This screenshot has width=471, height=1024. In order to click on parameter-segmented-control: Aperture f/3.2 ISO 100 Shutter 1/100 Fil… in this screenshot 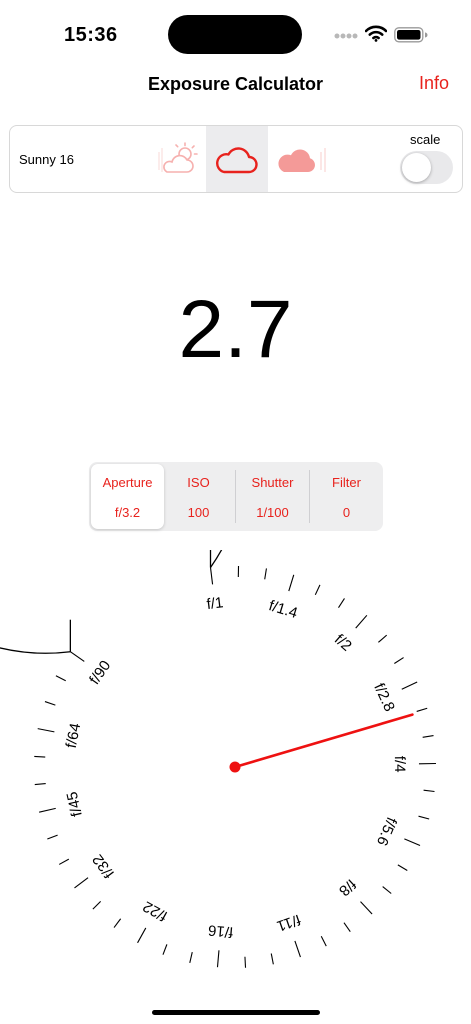, I will do `click(236, 496)`.